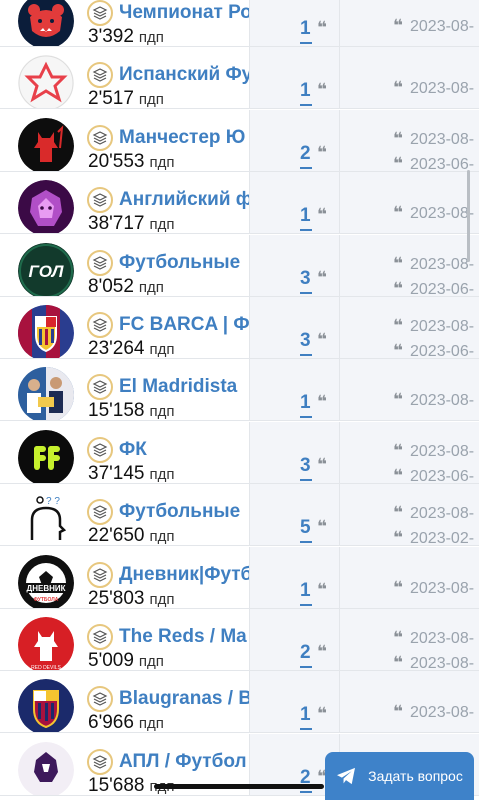 This screenshot has width=479, height=800. I want to click on channel-cell: Чемпионат Ро 3'392 пдп, so click(125, 23).